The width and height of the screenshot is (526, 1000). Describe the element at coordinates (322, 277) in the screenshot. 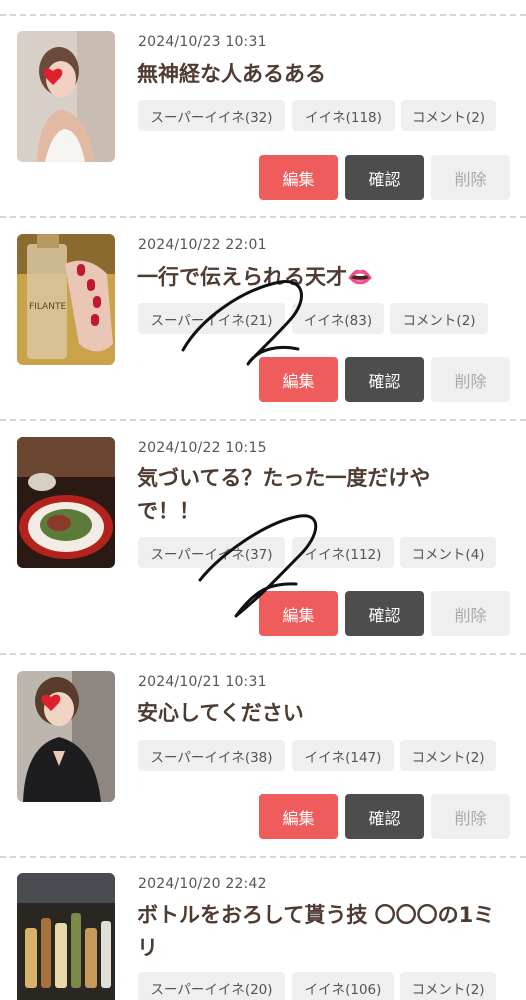

I see `post-title: 一行で伝えられる天才👄` at that location.